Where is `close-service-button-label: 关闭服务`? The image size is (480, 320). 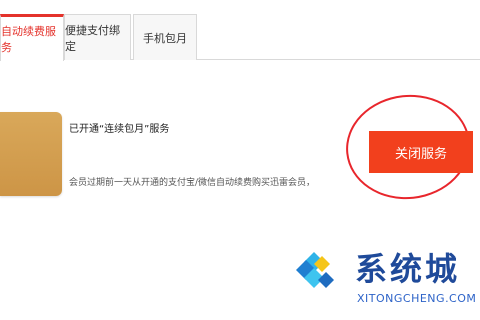 close-service-button-label: 关闭服务 is located at coordinates (420, 154).